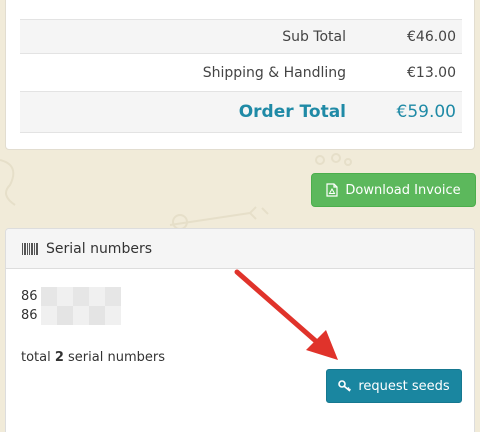  What do you see at coordinates (99, 248) in the screenshot?
I see `serial-numbers-title: Serial numbers` at bounding box center [99, 248].